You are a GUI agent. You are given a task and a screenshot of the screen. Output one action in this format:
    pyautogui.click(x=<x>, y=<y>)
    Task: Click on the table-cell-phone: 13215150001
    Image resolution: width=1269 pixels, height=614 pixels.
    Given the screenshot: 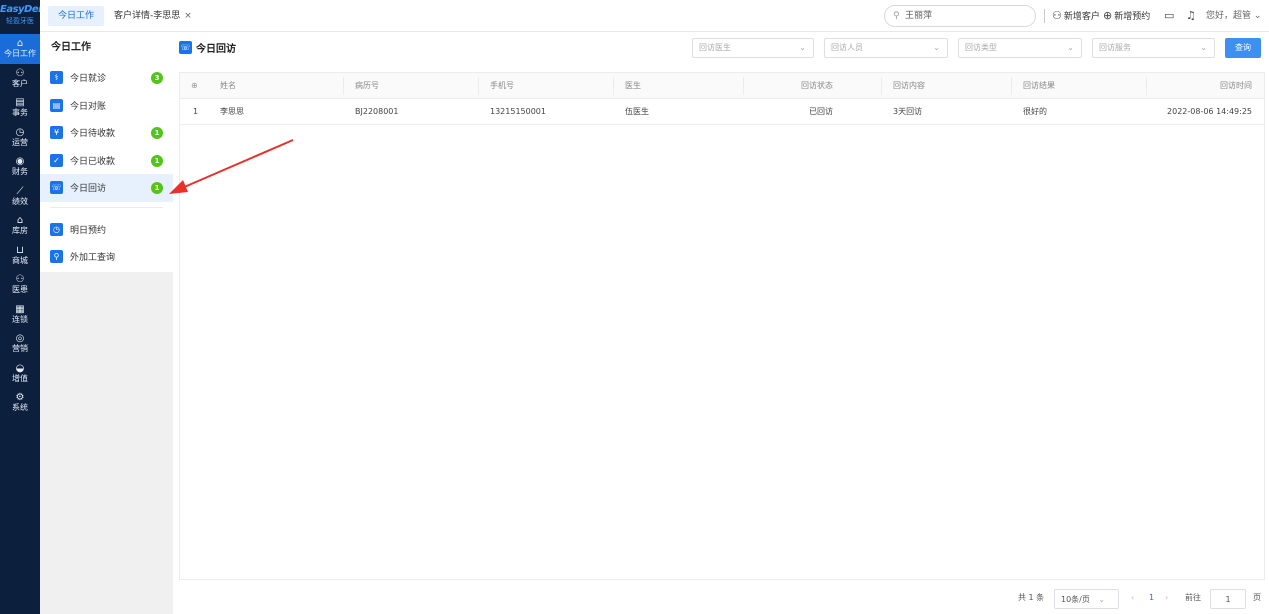 What is the action you would take?
    pyautogui.click(x=518, y=111)
    